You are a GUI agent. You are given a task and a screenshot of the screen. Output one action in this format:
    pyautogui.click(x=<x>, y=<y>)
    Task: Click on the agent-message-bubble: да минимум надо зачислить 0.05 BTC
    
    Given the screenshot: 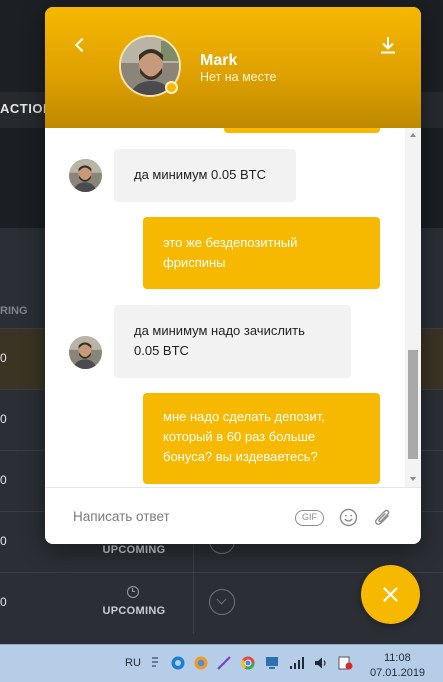 What is the action you would take?
    pyautogui.click(x=232, y=341)
    